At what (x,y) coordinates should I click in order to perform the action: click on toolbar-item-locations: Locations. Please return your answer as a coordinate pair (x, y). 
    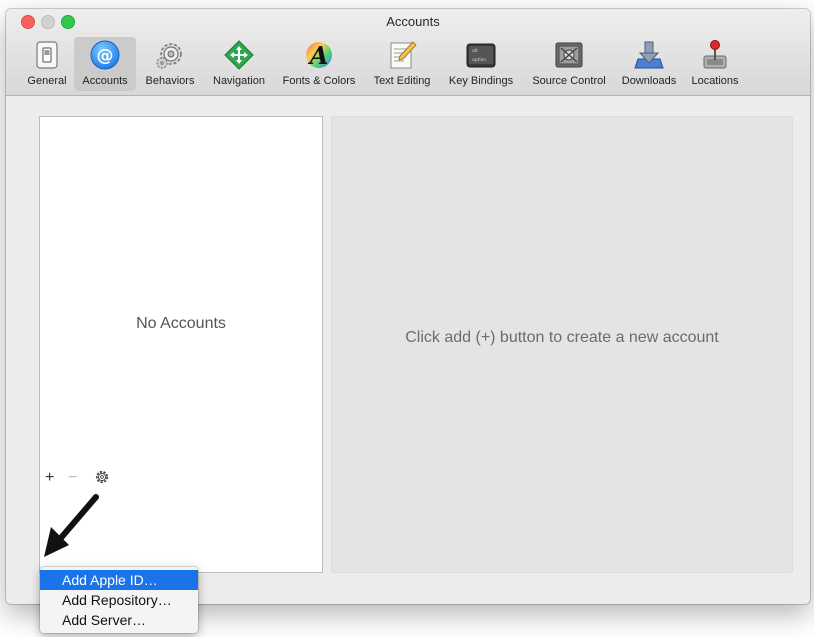
    Looking at the image, I should click on (715, 64).